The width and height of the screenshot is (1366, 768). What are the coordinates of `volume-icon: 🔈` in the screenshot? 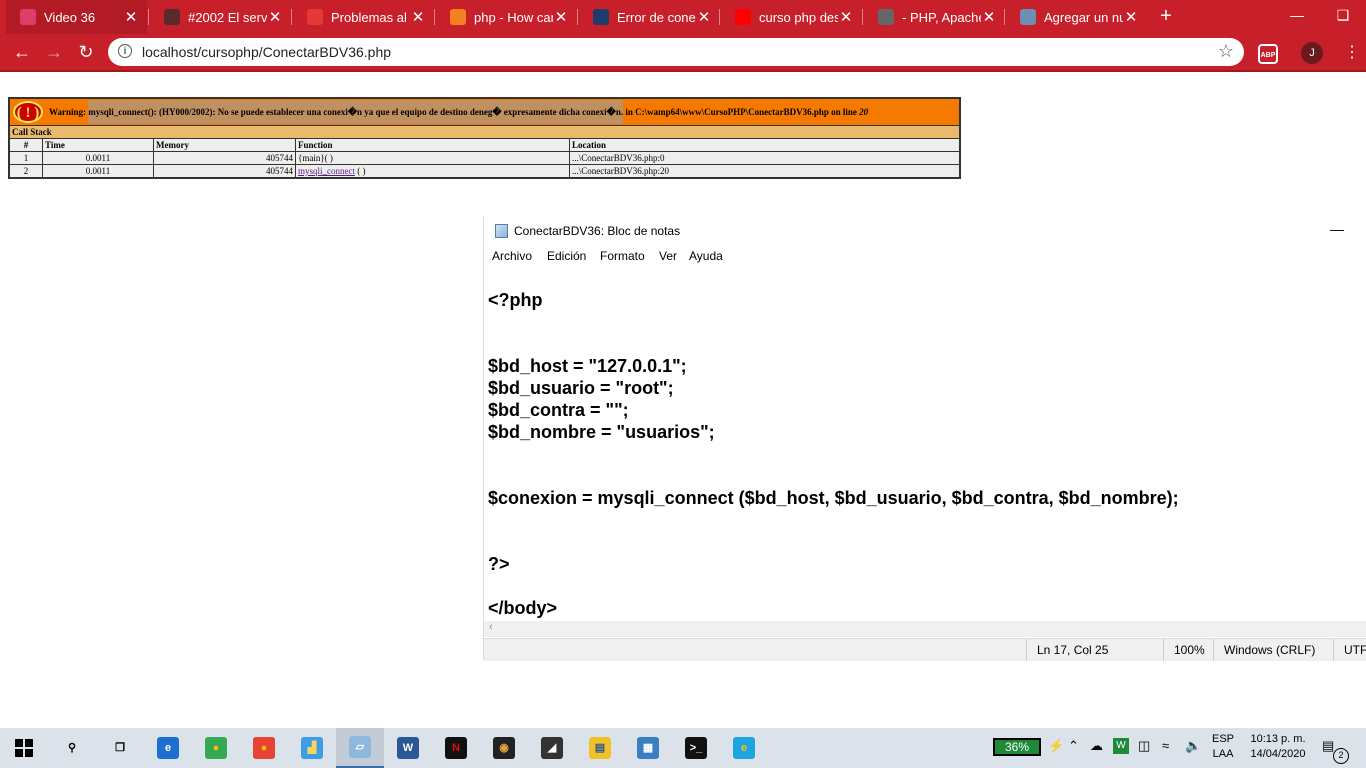 It's located at (1193, 746).